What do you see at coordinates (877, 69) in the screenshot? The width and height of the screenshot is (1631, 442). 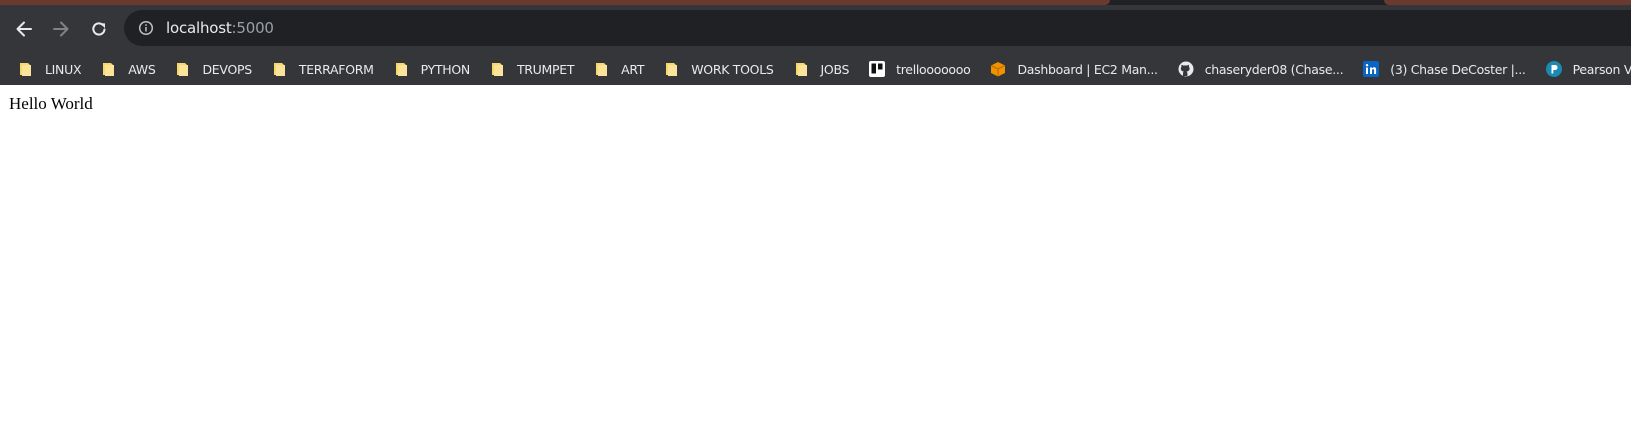 I see `trello-icon` at bounding box center [877, 69].